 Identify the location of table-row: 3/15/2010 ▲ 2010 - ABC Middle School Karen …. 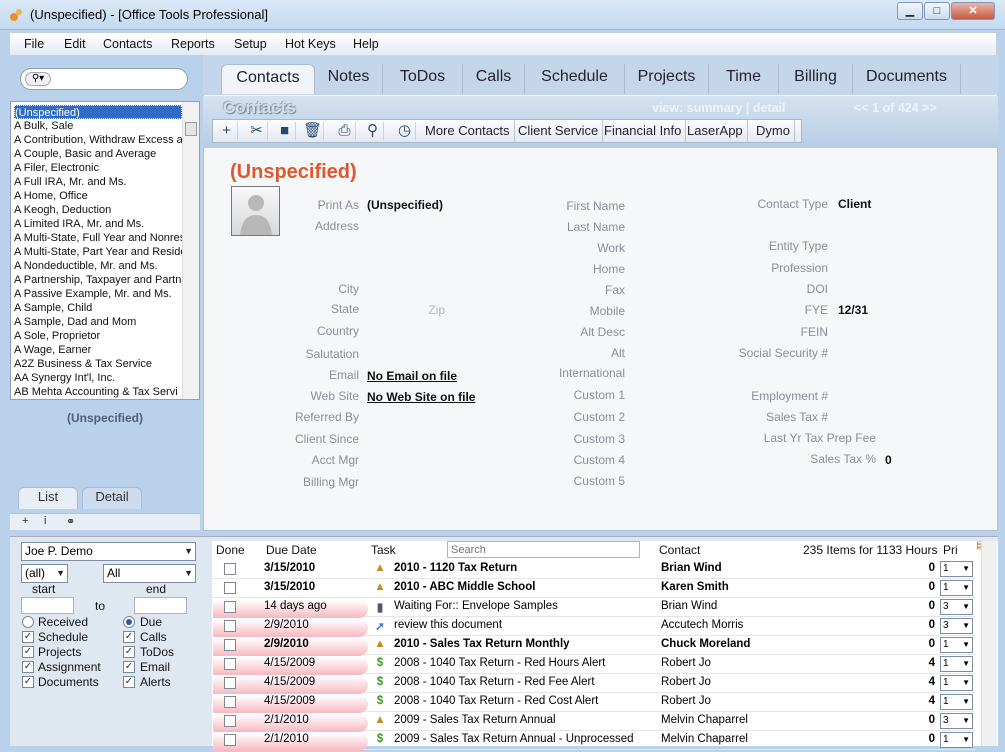
(594, 588).